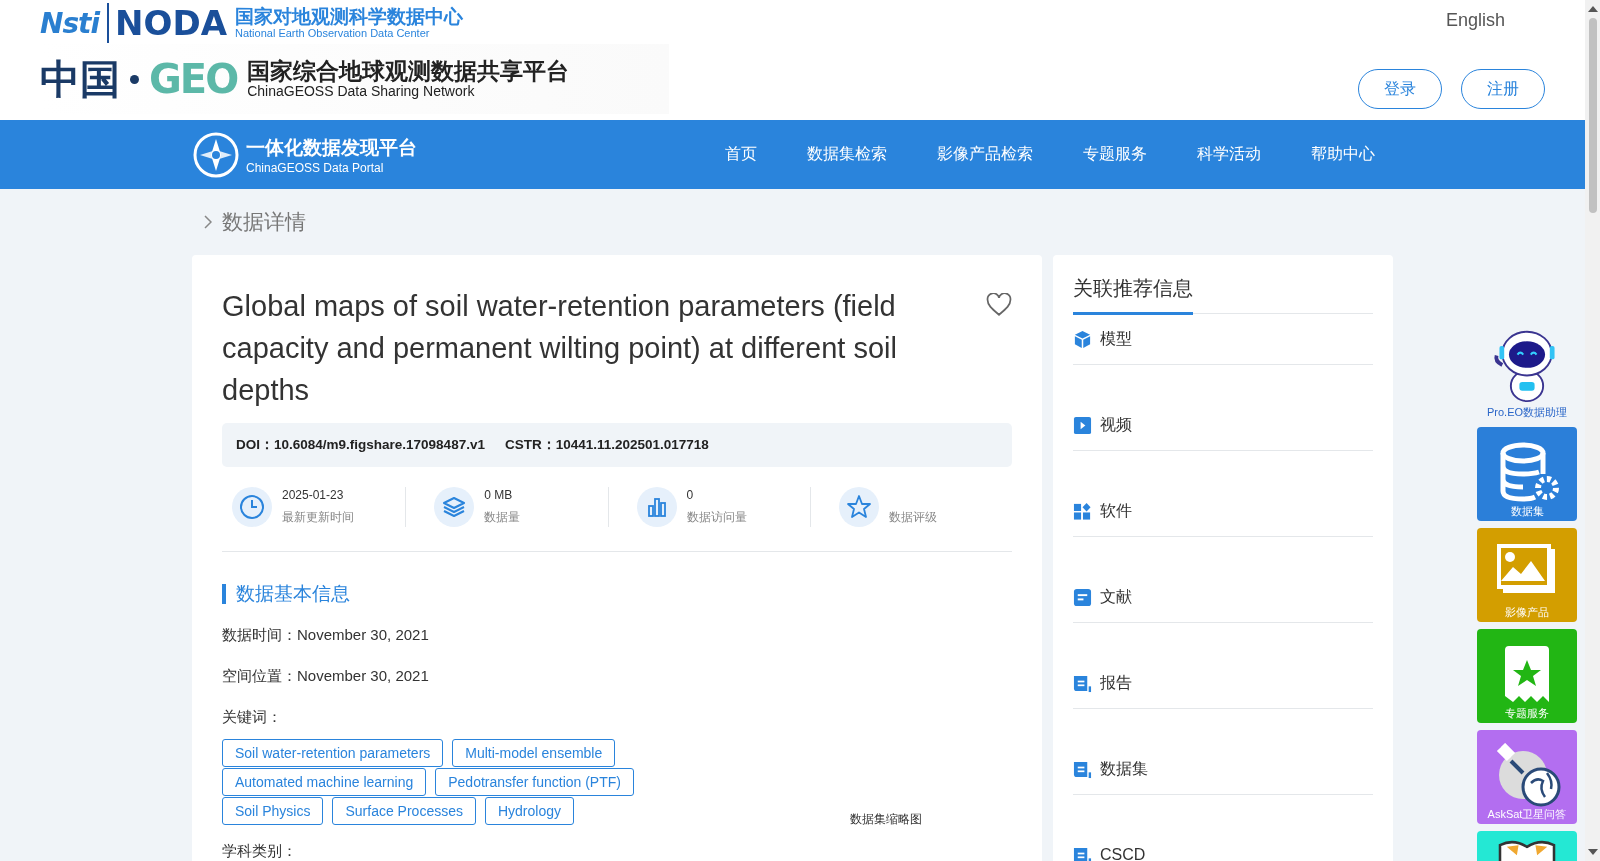 This screenshot has height=861, width=1600. Describe the element at coordinates (134, 79) in the screenshot. I see `dot-icon` at that location.